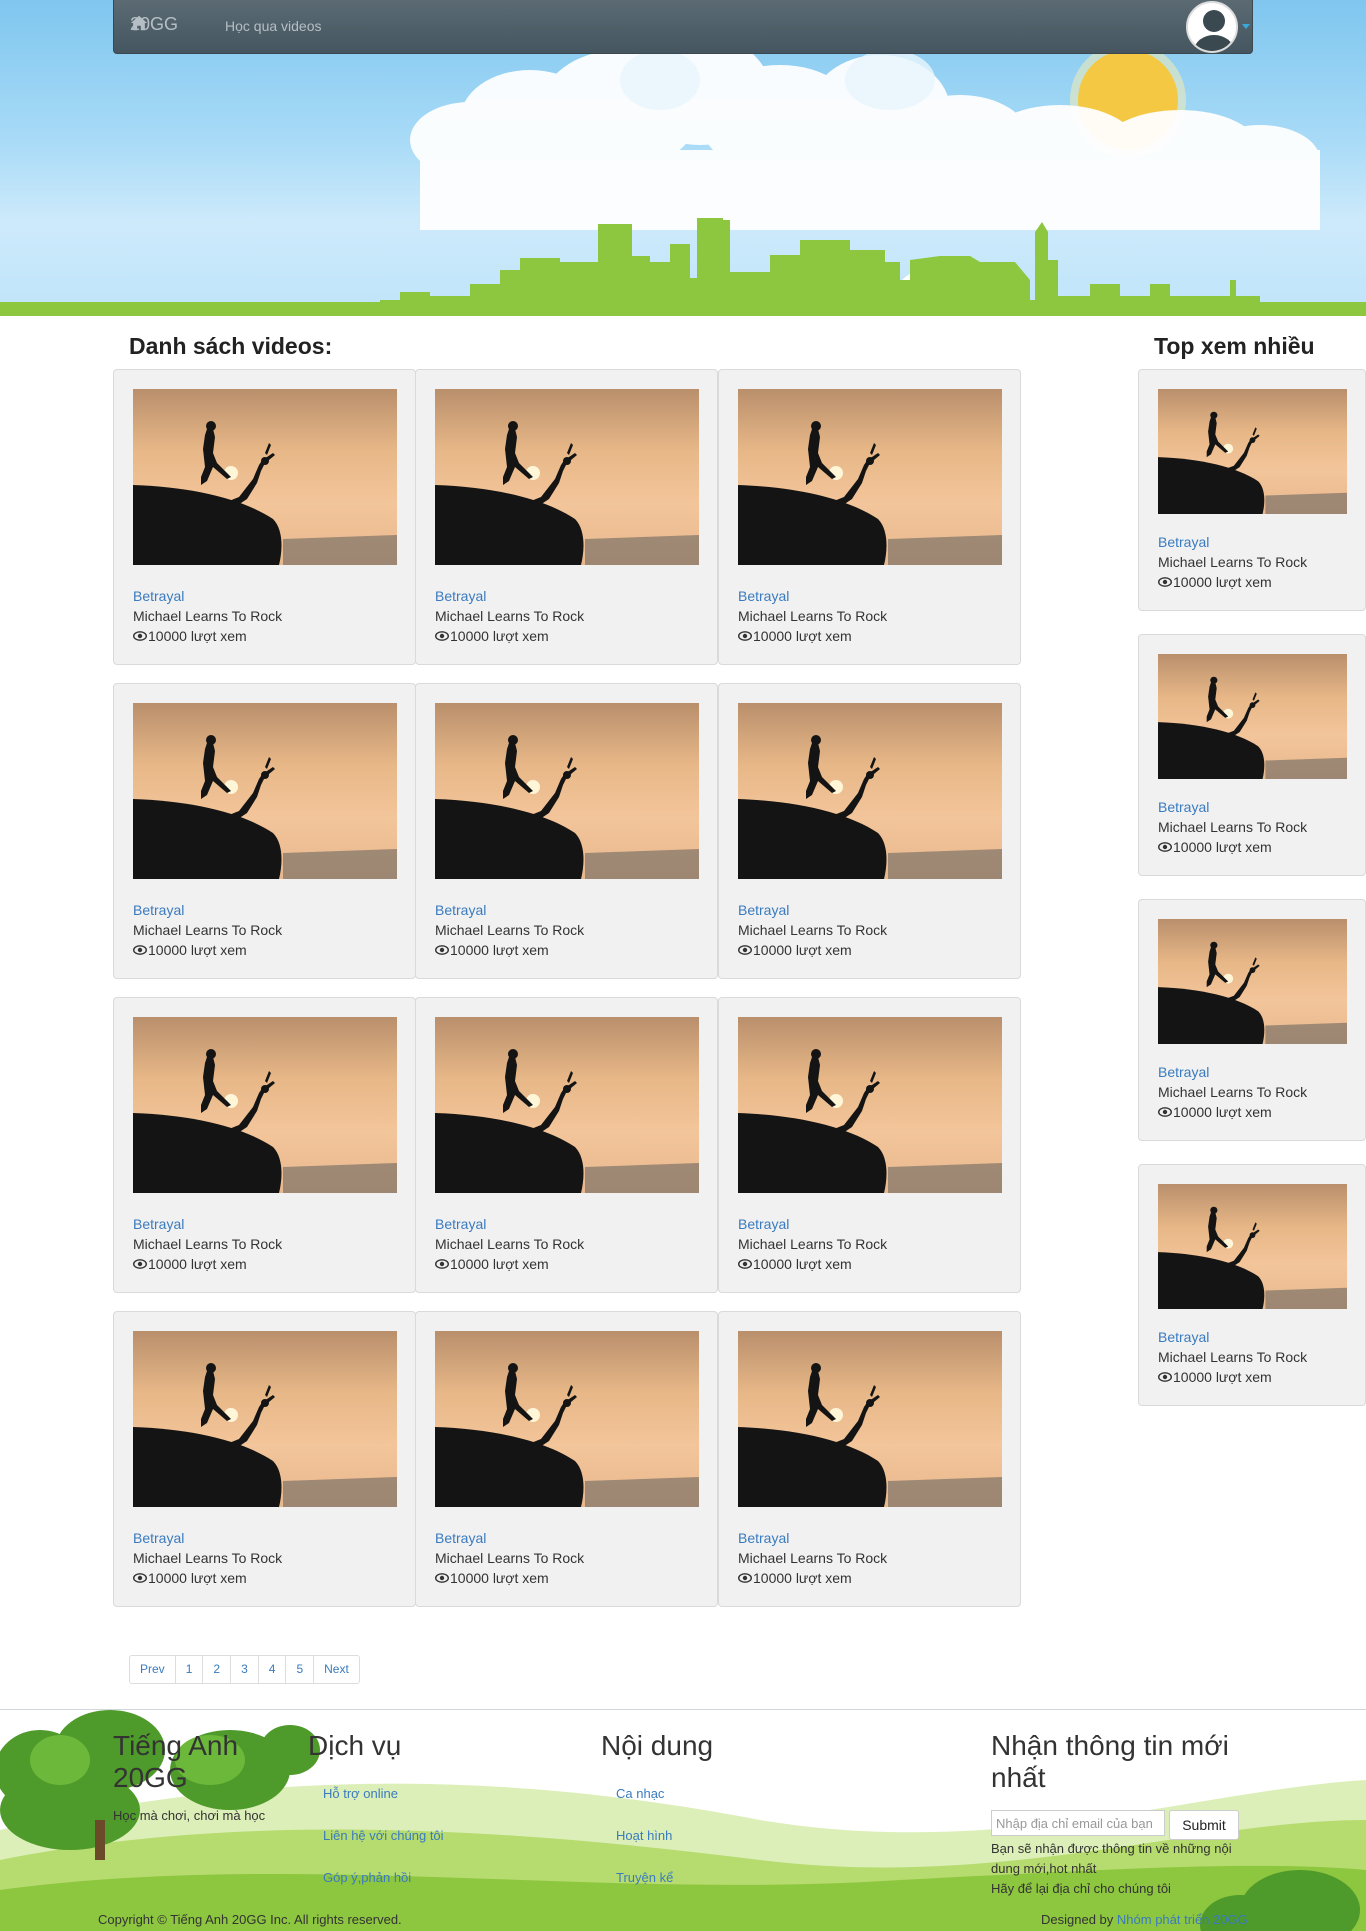 Image resolution: width=1366 pixels, height=1931 pixels. I want to click on avatar-icon, so click(1212, 27).